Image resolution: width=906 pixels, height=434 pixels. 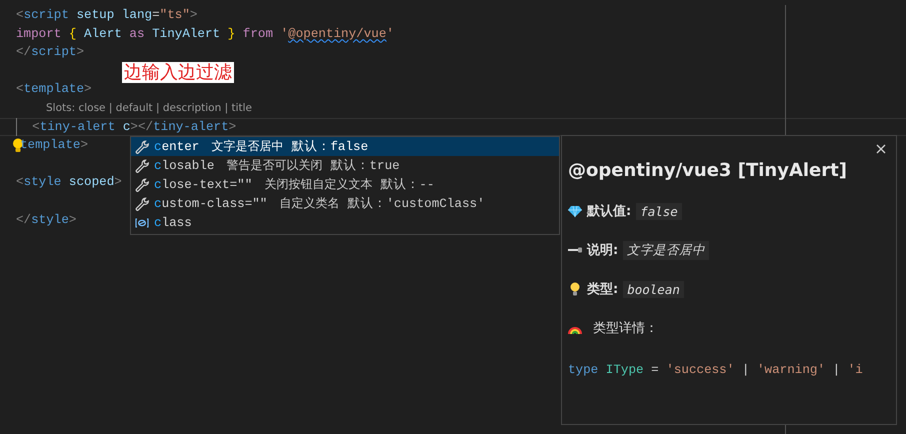 I want to click on close-icon, so click(x=881, y=149).